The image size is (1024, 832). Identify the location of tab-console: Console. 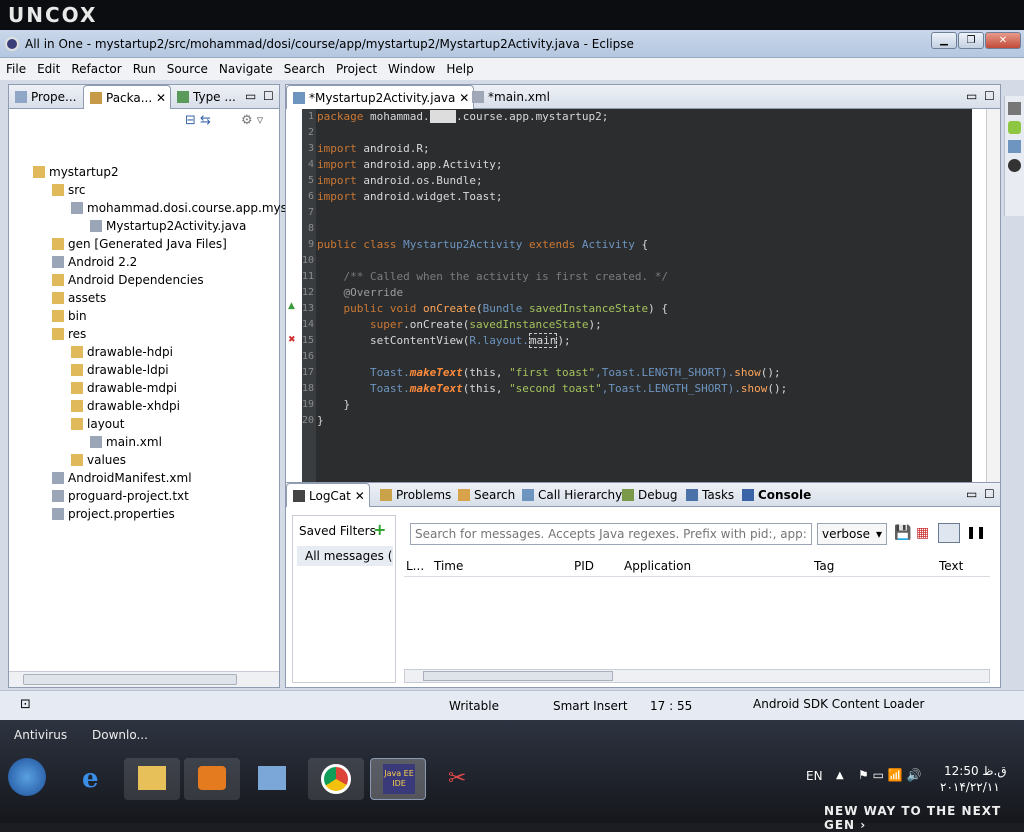
(775, 495).